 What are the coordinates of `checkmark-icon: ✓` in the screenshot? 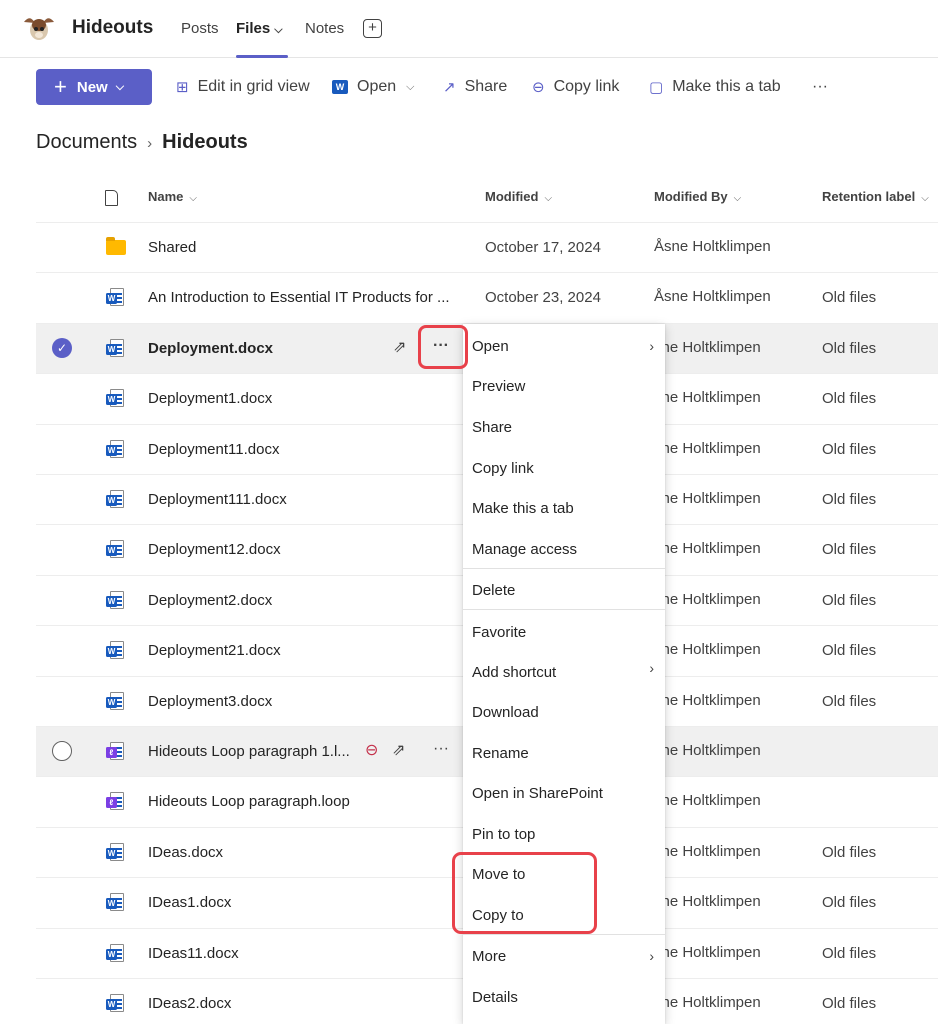 It's located at (62, 348).